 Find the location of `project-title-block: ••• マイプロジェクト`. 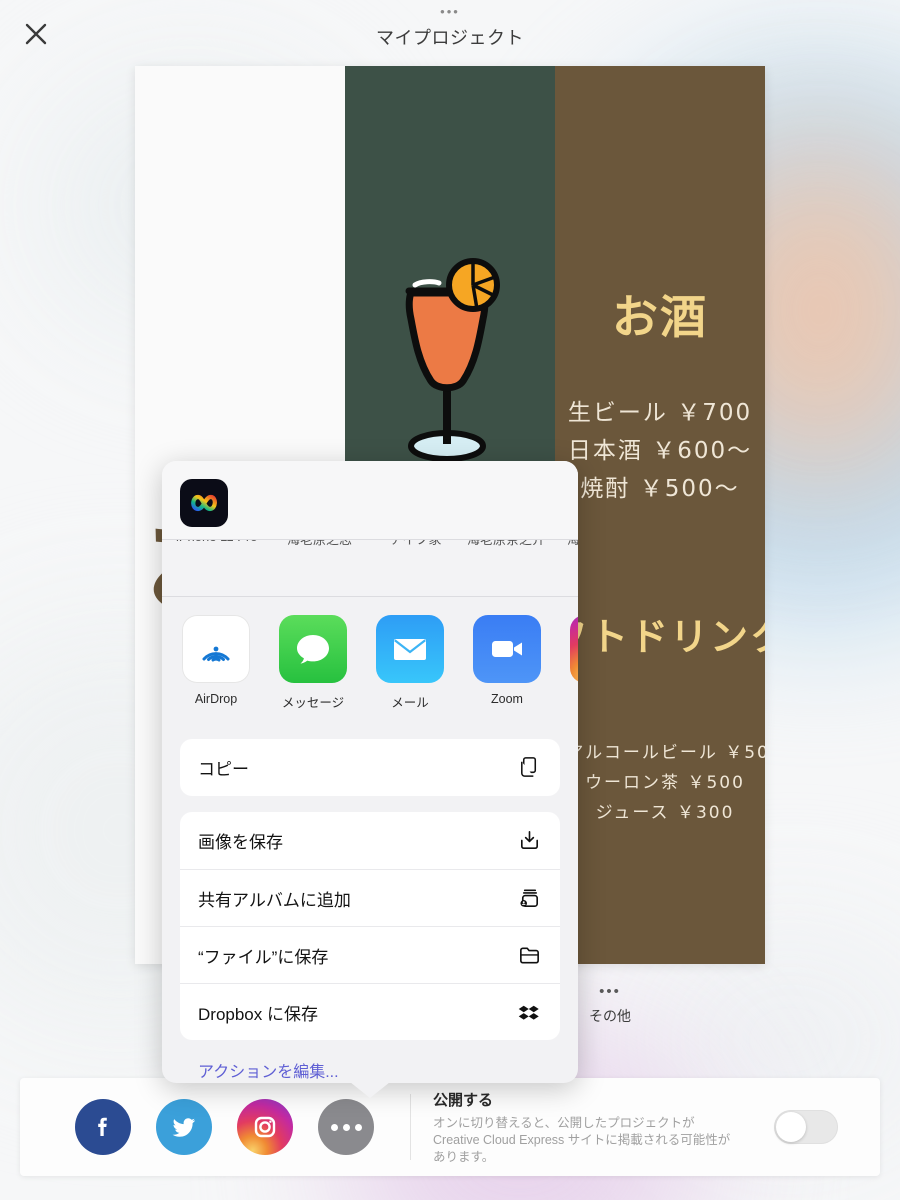

project-title-block: ••• マイプロジェクト is located at coordinates (450, 27).